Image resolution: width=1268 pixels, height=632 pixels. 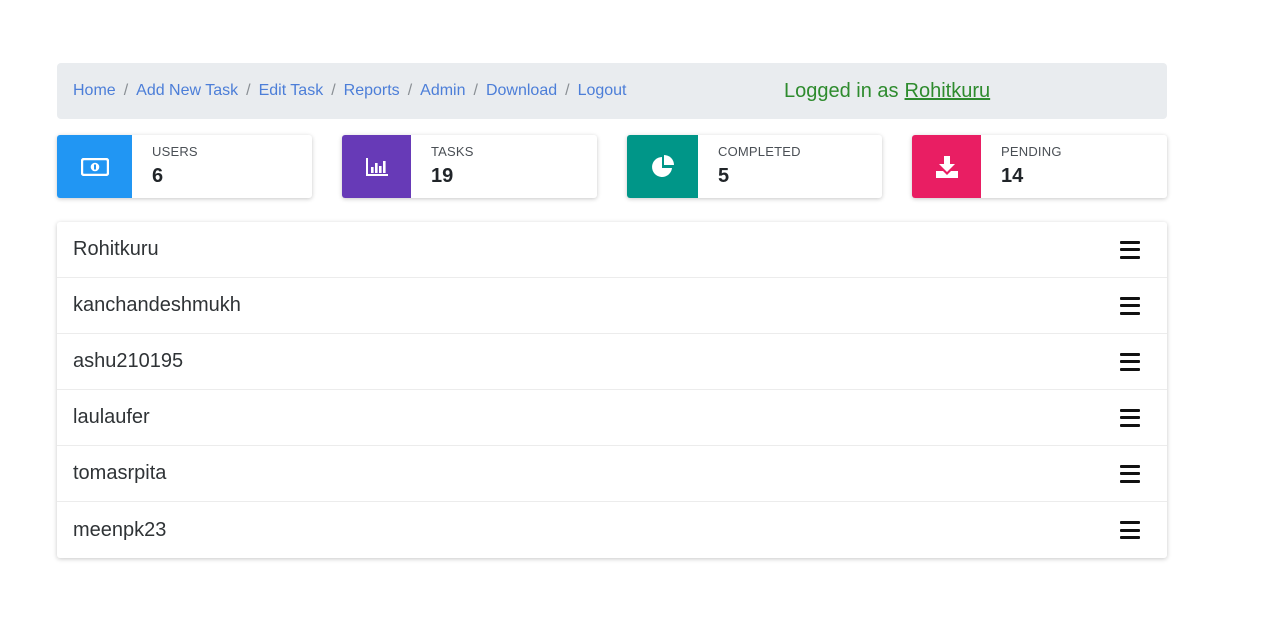 What do you see at coordinates (1012, 176) in the screenshot?
I see `stat-value-pending: 14` at bounding box center [1012, 176].